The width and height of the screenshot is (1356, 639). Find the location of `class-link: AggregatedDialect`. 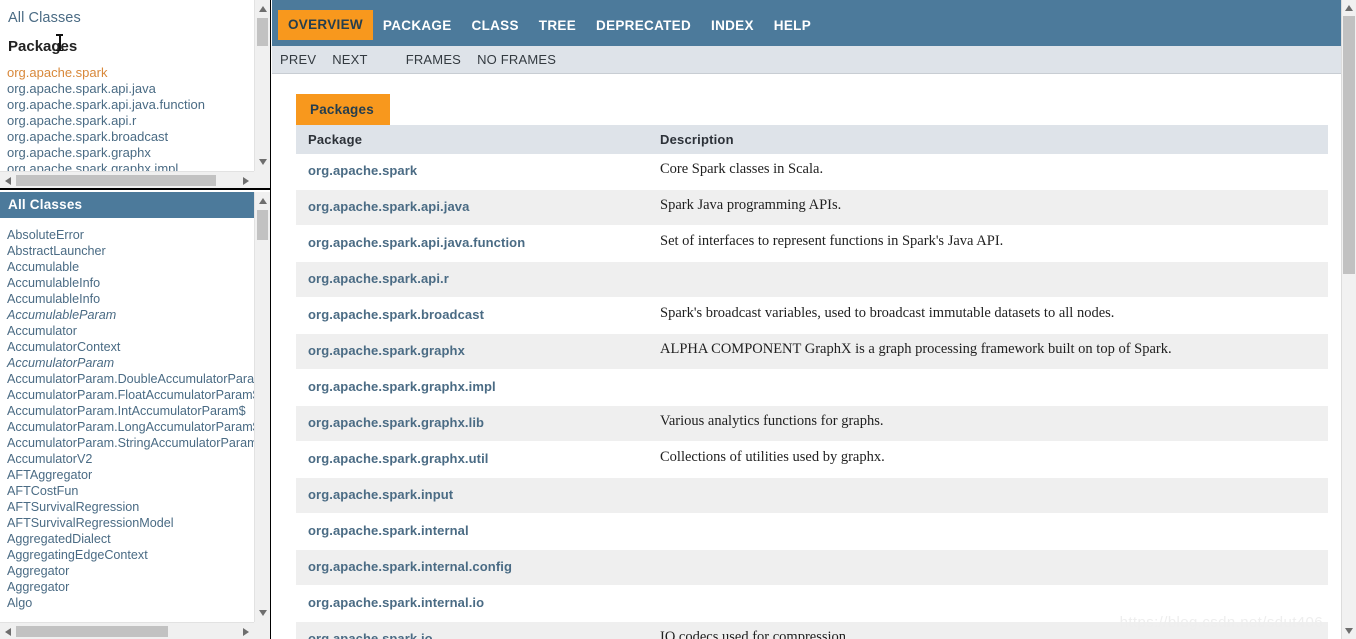

class-link: AggregatedDialect is located at coordinates (130, 539).